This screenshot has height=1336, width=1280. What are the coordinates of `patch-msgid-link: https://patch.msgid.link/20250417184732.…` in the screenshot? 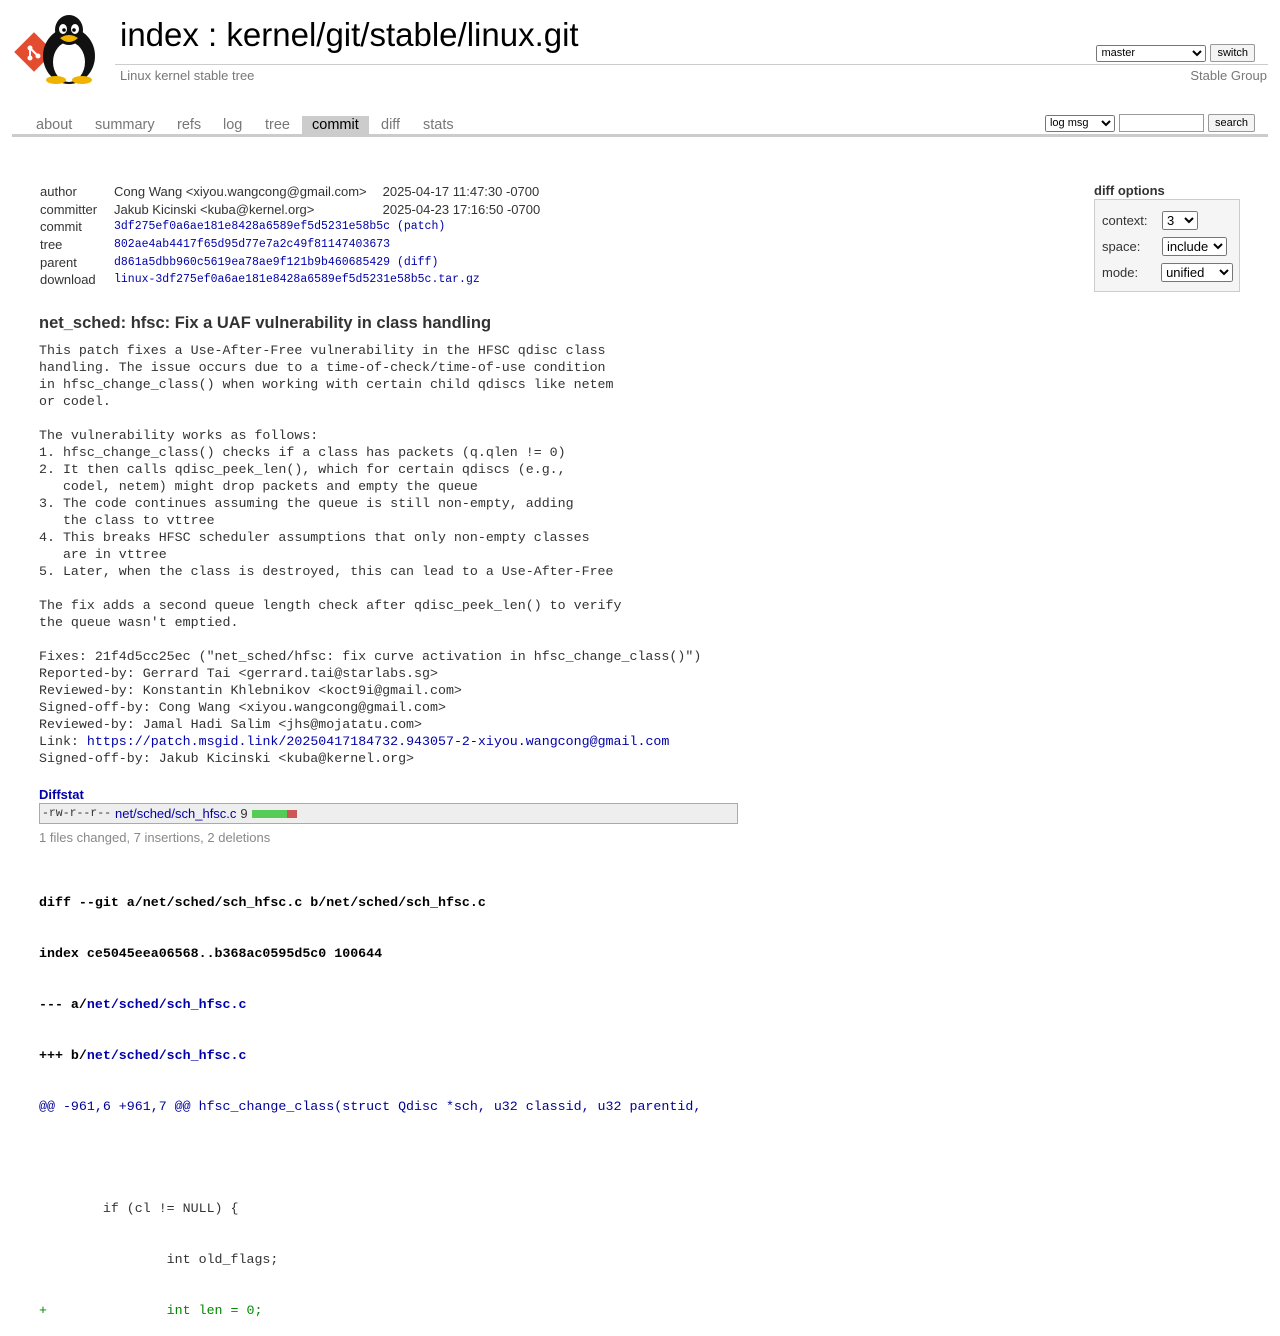 It's located at (378, 741).